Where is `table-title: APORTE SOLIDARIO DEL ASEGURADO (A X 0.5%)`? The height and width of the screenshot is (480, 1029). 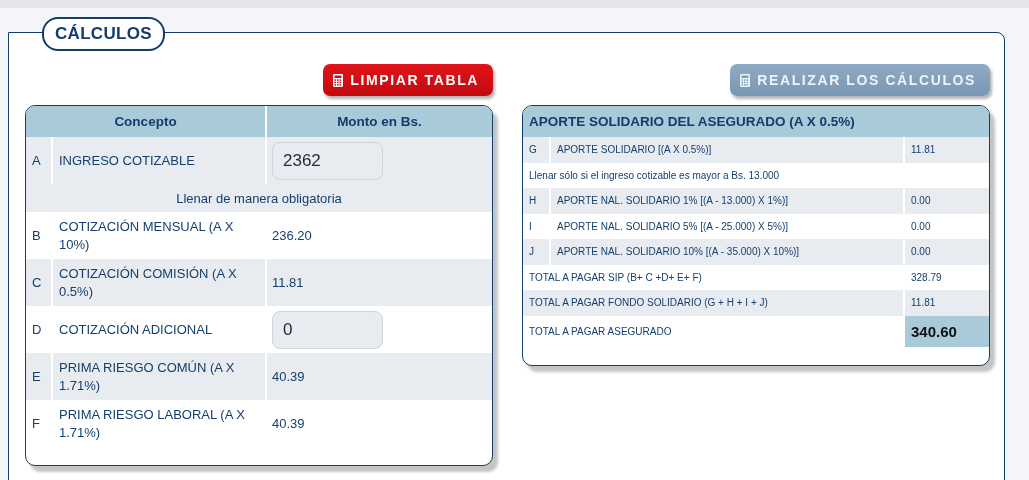
table-title: APORTE SOLIDARIO DEL ASEGURADO (A X 0.5%) is located at coordinates (756, 121).